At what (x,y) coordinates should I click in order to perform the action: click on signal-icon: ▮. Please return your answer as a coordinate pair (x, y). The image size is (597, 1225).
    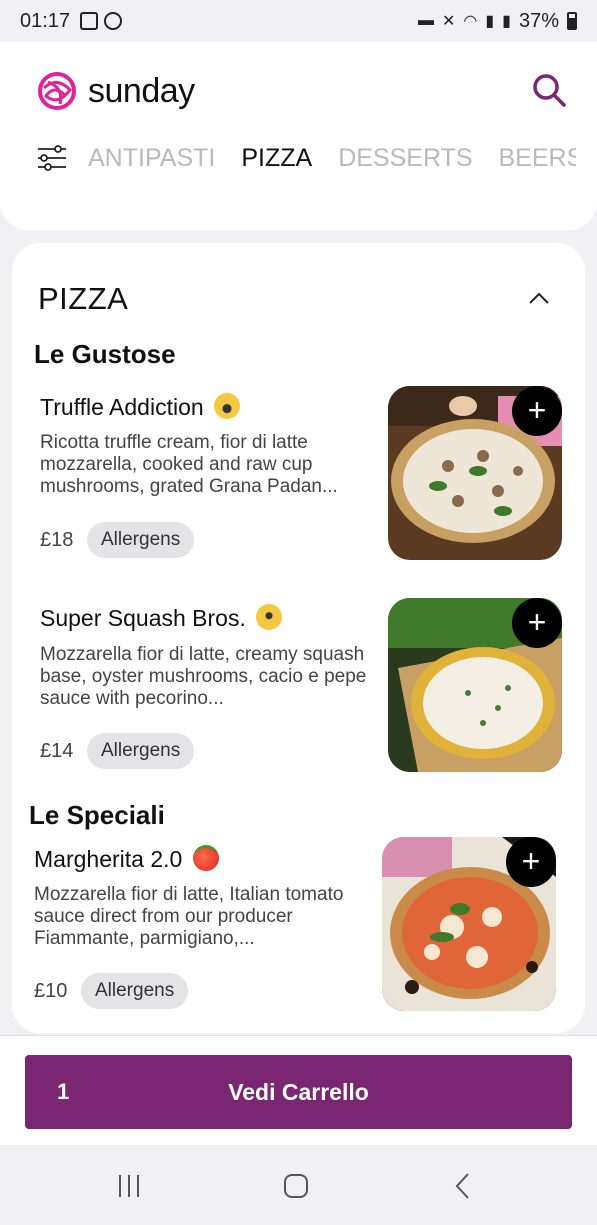
    Looking at the image, I should click on (490, 21).